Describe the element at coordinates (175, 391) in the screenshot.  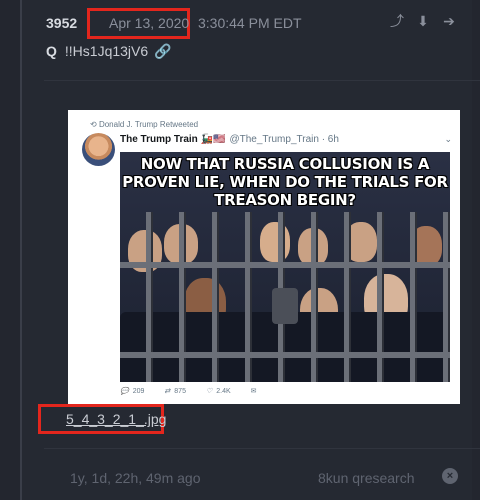
I see `retweet-count: ⇄ 875` at that location.